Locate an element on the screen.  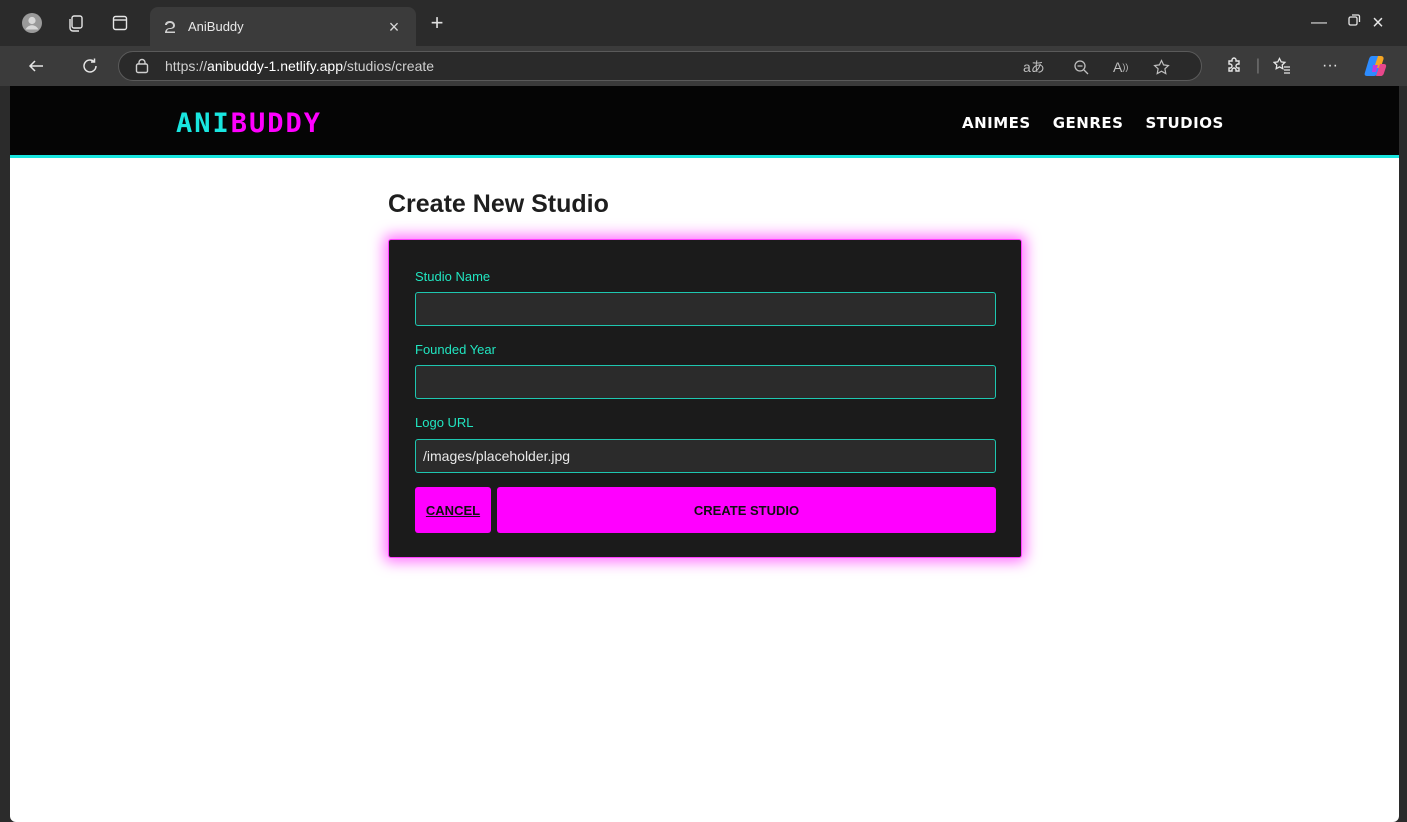
site-logo: ANIBUDDY is located at coordinates (249, 123).